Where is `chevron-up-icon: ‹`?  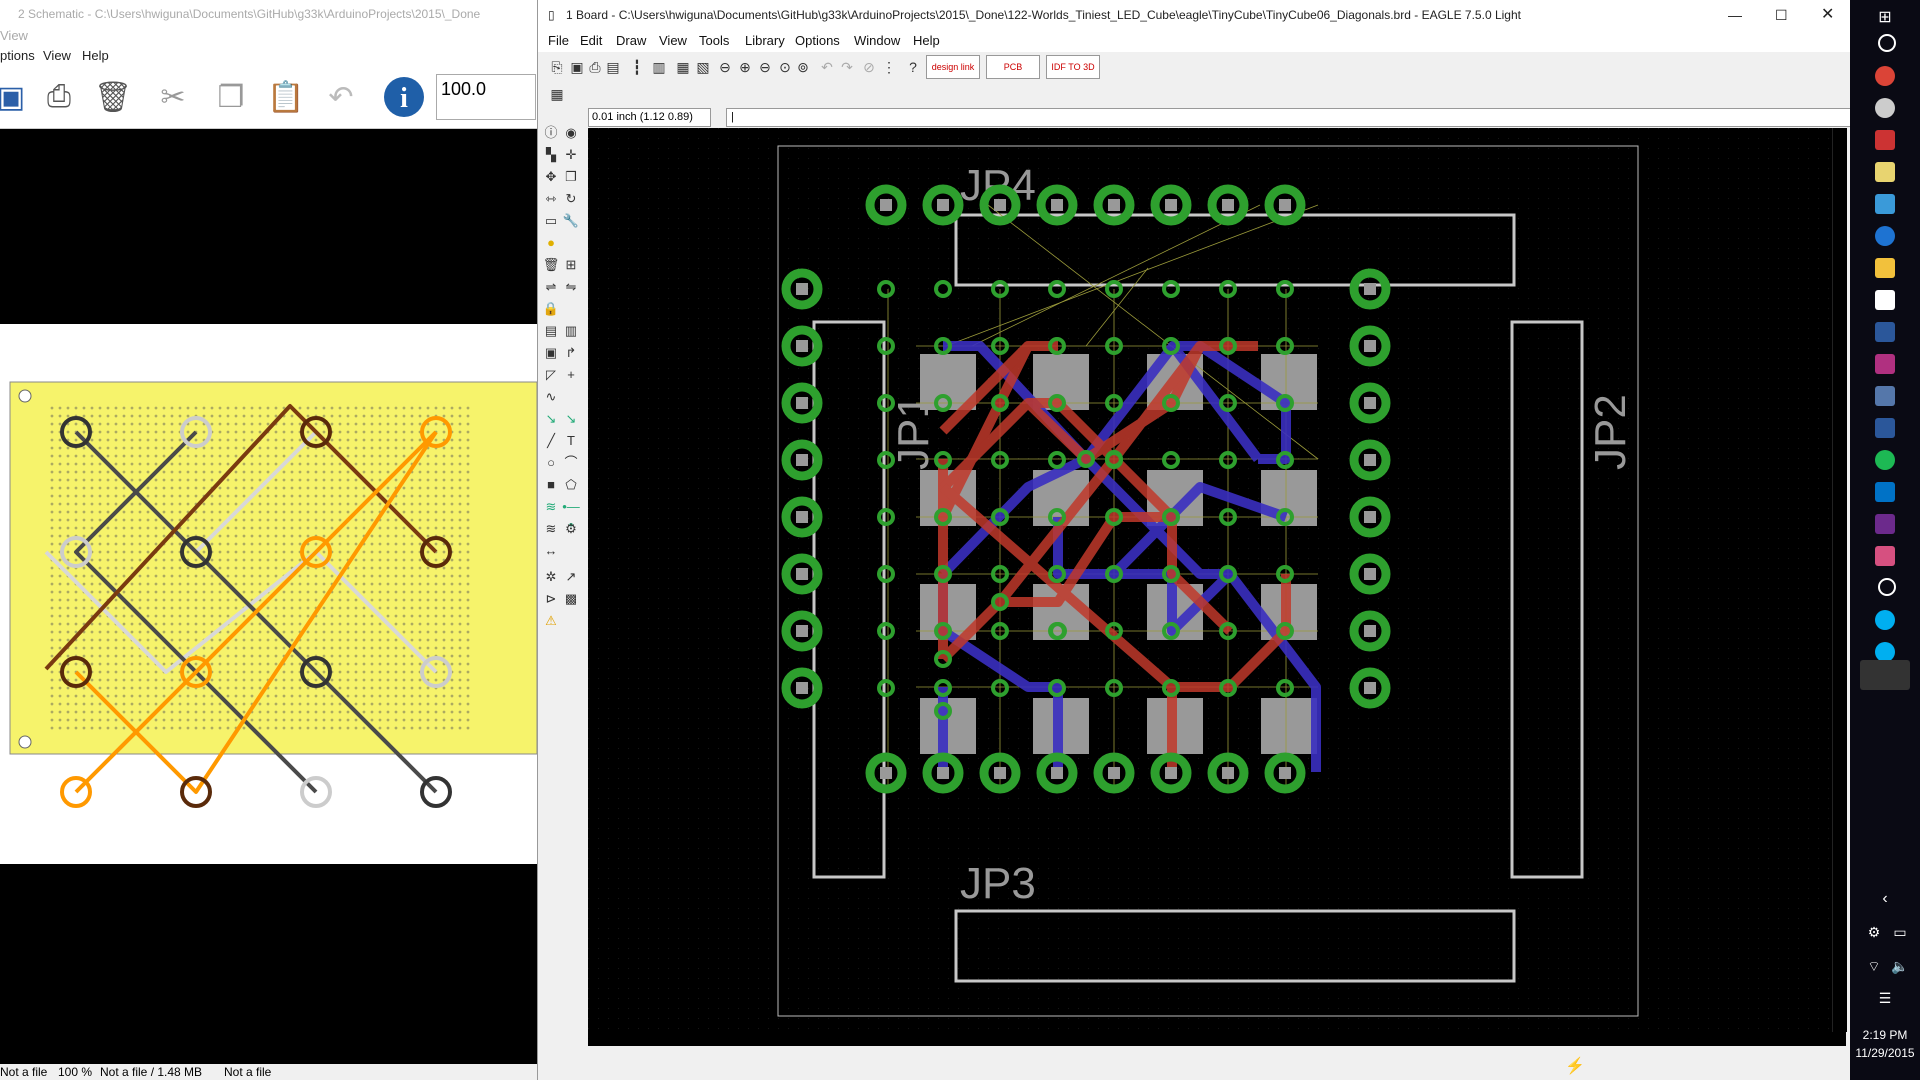 chevron-up-icon: ‹ is located at coordinates (1885, 900).